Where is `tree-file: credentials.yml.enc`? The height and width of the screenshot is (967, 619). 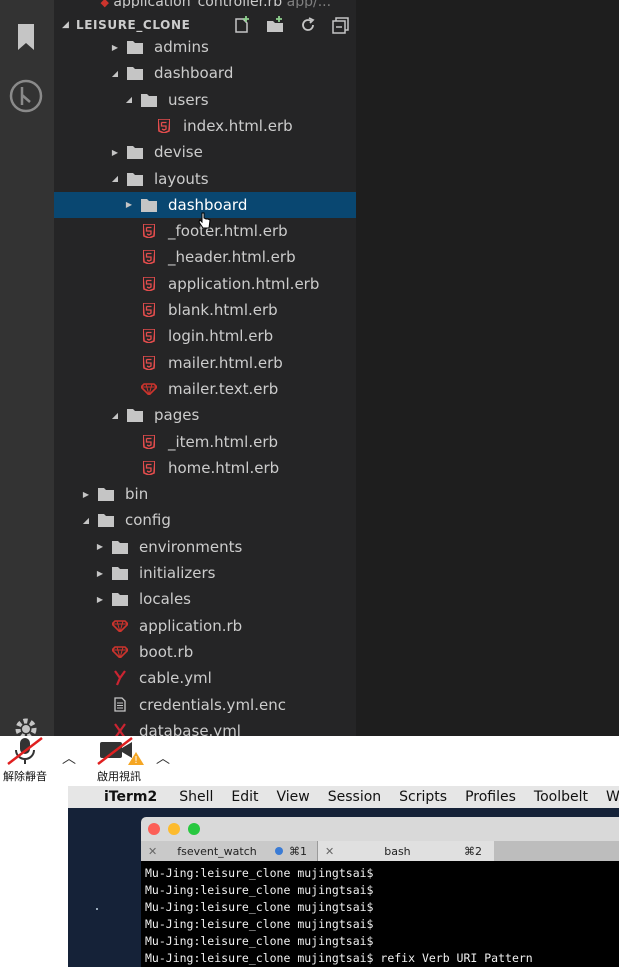 tree-file: credentials.yml.enc is located at coordinates (205, 705).